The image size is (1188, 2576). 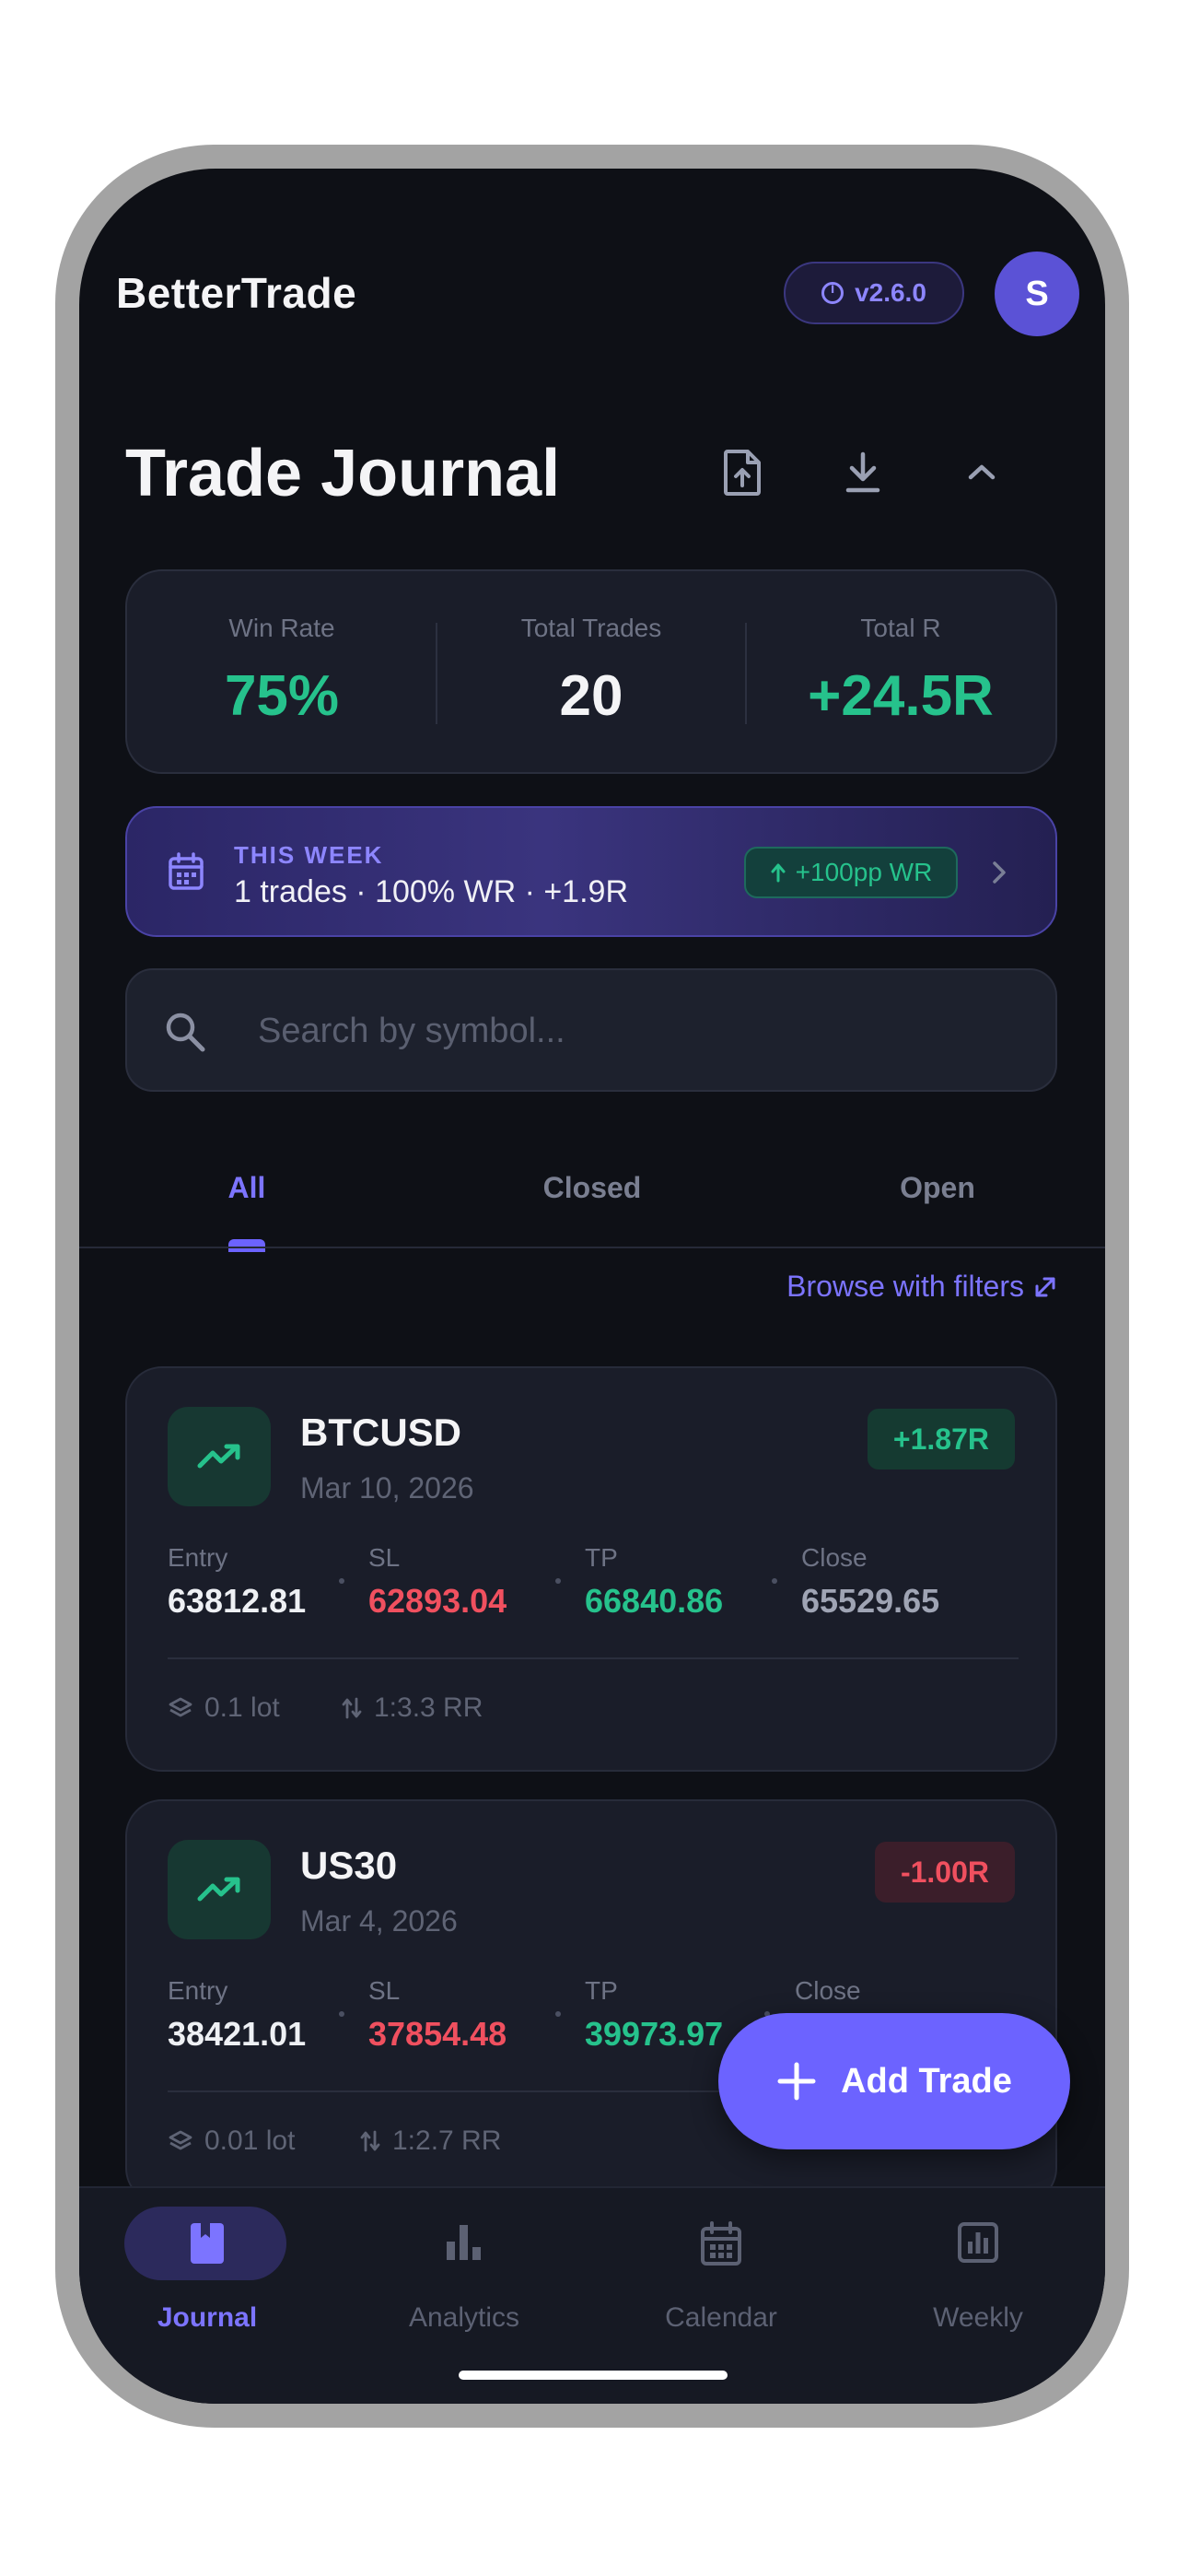 What do you see at coordinates (349, 1865) in the screenshot?
I see `trade-symbol: US30` at bounding box center [349, 1865].